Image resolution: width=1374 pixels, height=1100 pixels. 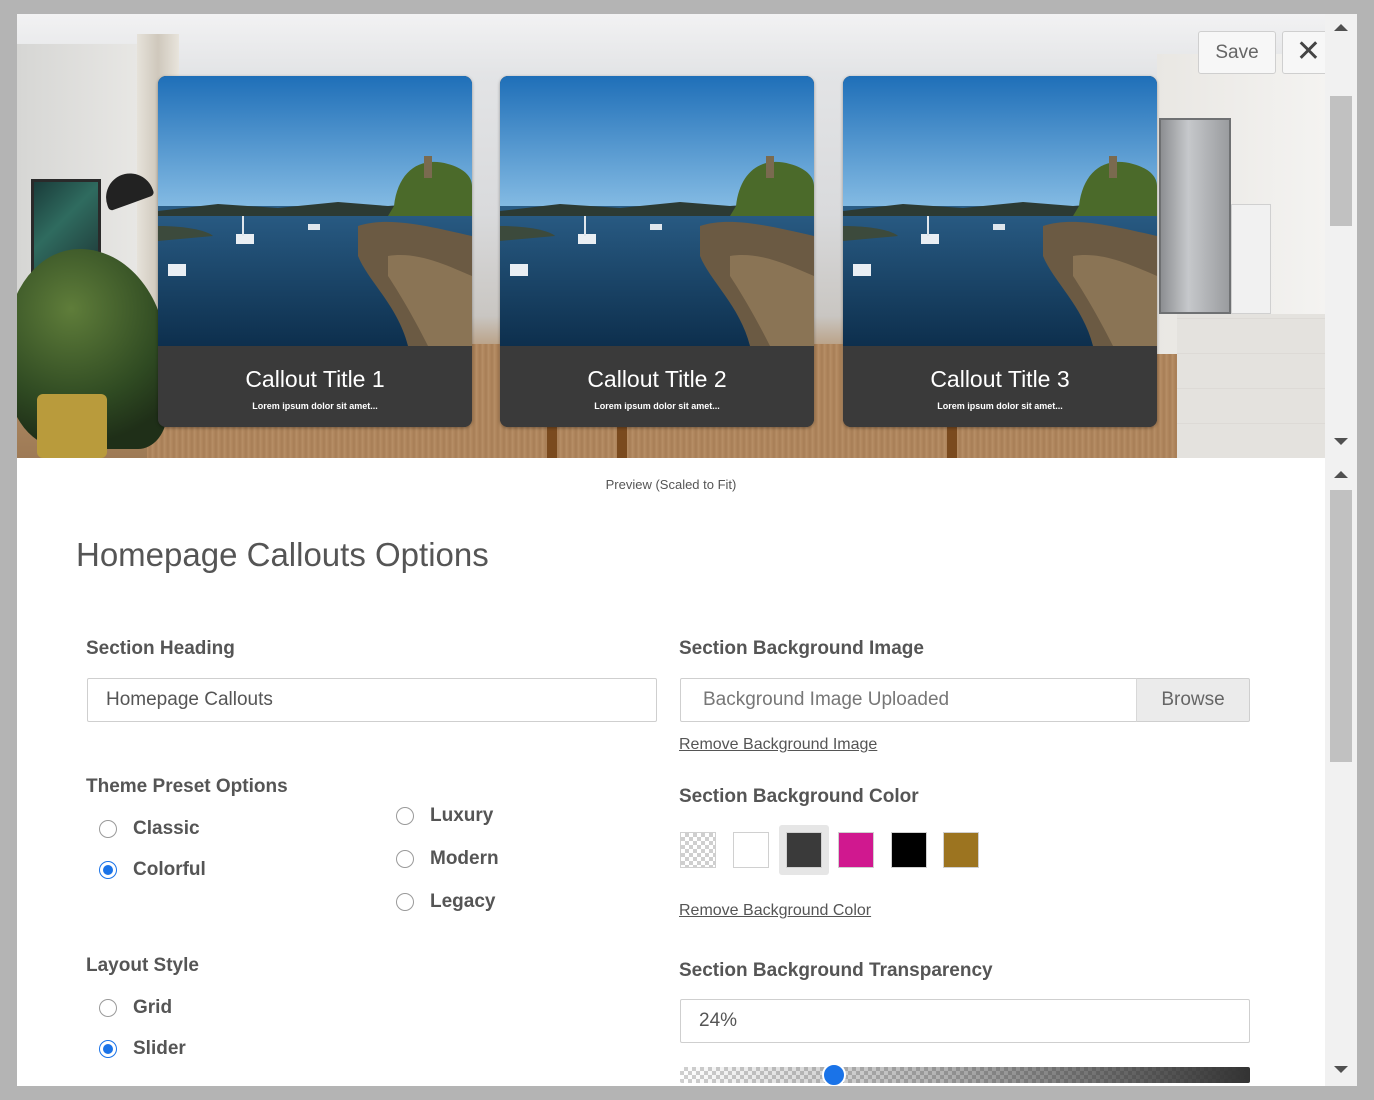 I want to click on layout-style-label: Layout Style, so click(x=142, y=965).